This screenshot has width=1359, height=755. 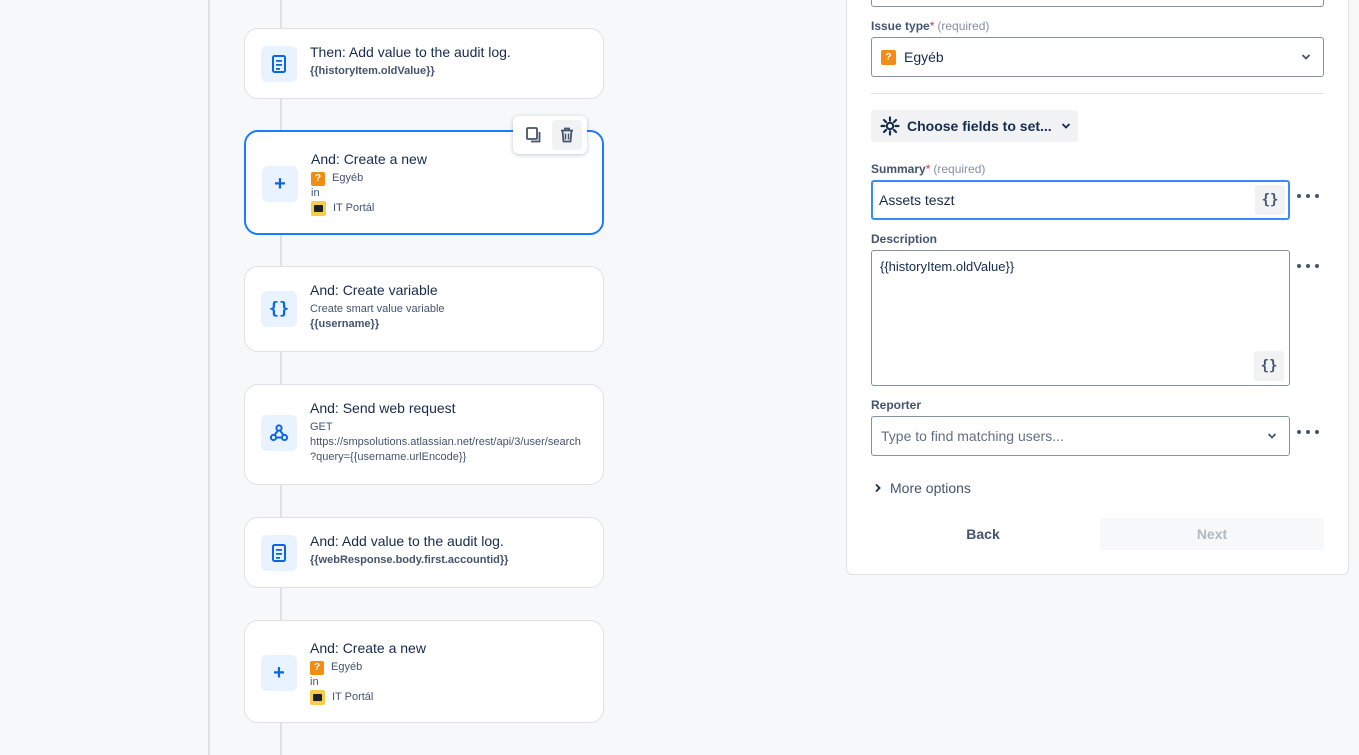 I want to click on rule-title: And: Create a new, so click(x=368, y=648).